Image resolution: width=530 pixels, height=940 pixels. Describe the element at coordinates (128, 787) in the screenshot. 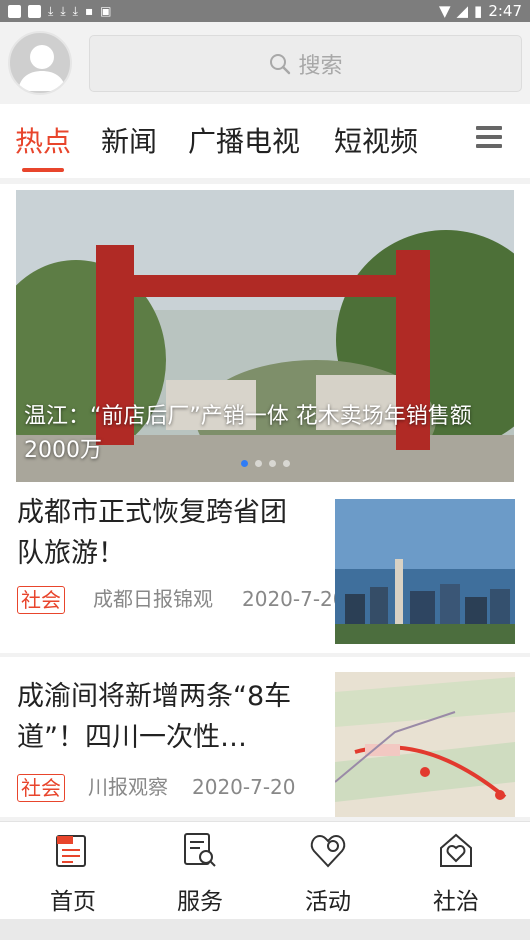

I see `news-source: 川报观察` at that location.